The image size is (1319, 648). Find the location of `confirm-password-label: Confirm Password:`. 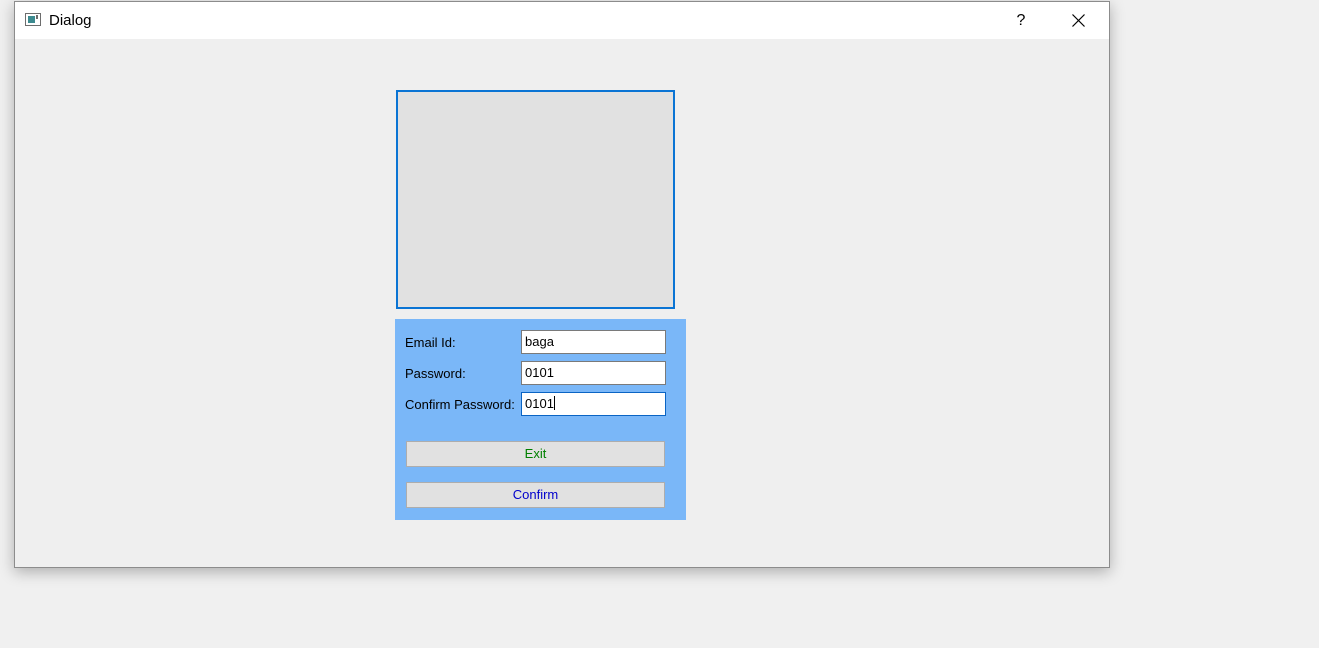

confirm-password-label: Confirm Password: is located at coordinates (460, 404).